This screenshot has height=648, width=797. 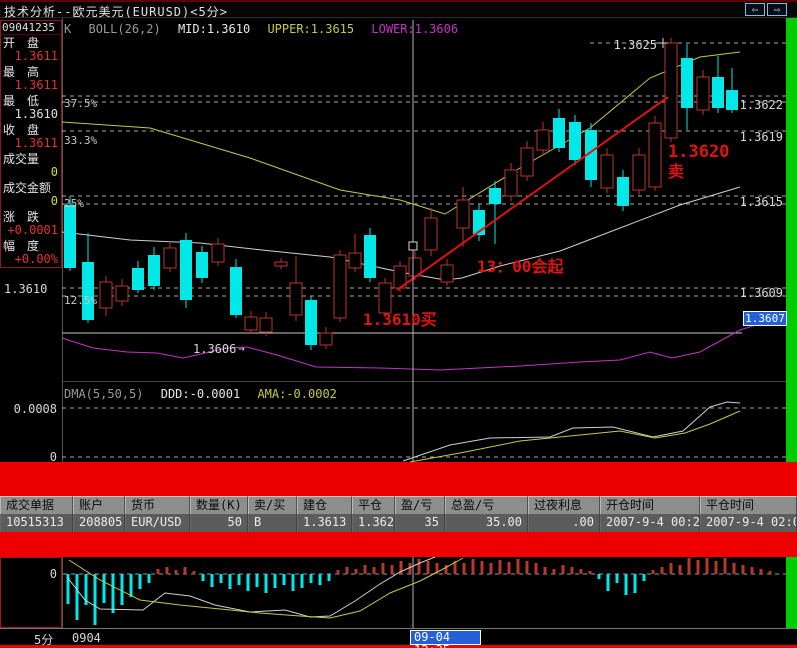 I want to click on quote-item-value: +0.0001, so click(x=32, y=229).